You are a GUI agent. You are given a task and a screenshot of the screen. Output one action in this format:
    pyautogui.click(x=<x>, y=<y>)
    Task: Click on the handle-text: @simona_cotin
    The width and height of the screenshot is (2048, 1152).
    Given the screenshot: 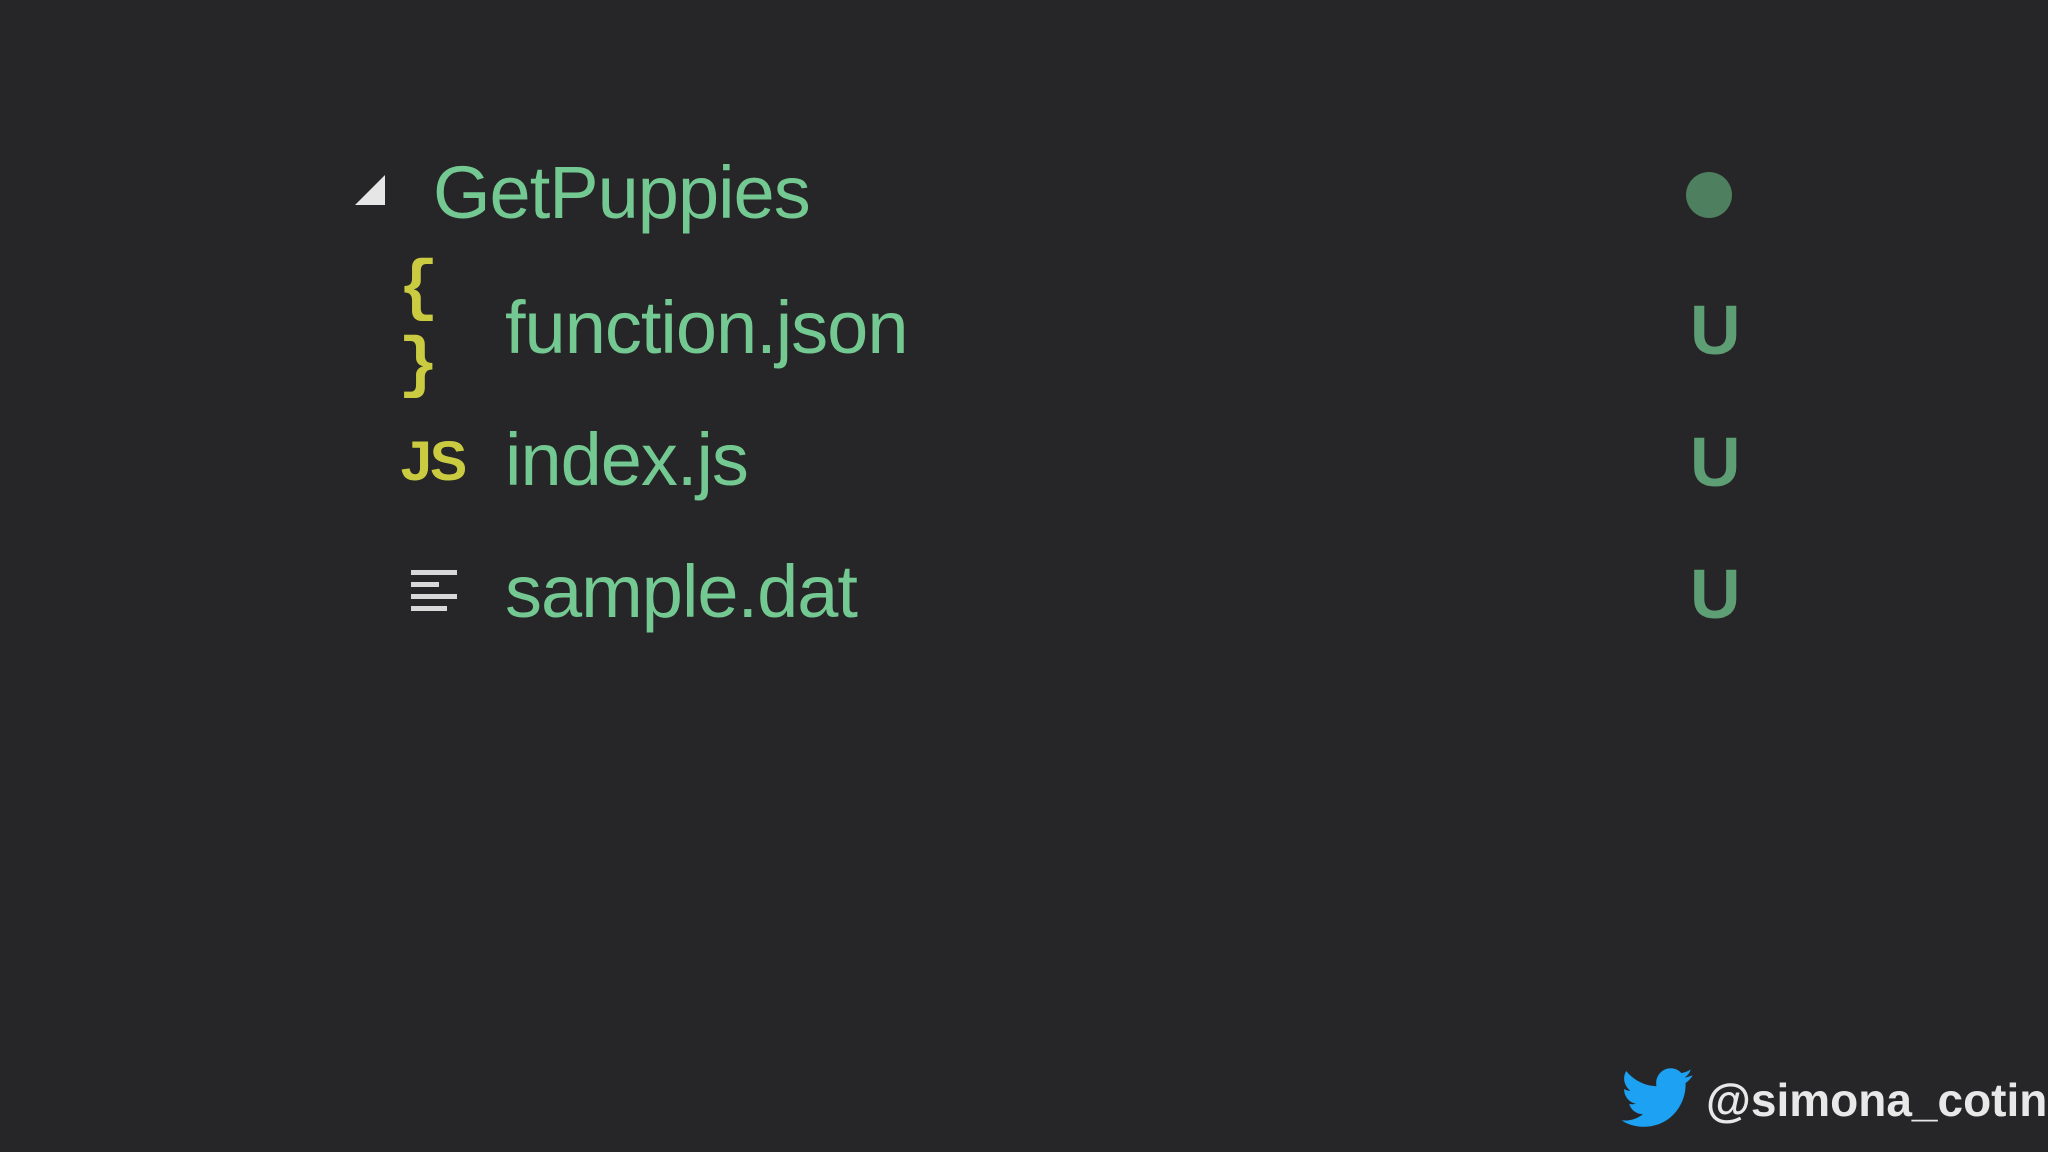 What is the action you would take?
    pyautogui.click(x=1877, y=1100)
    